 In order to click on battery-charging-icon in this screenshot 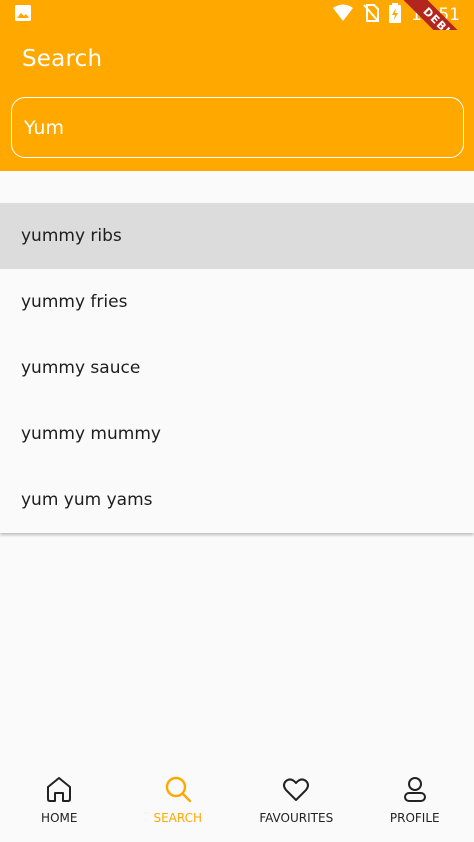, I will do `click(395, 15)`.